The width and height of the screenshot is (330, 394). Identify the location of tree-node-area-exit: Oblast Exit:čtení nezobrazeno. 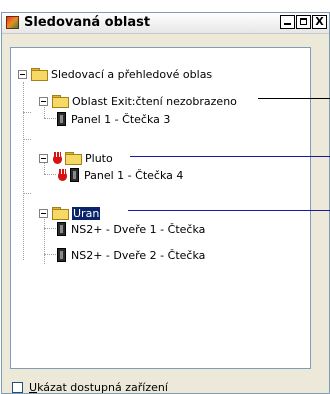
(138, 101).